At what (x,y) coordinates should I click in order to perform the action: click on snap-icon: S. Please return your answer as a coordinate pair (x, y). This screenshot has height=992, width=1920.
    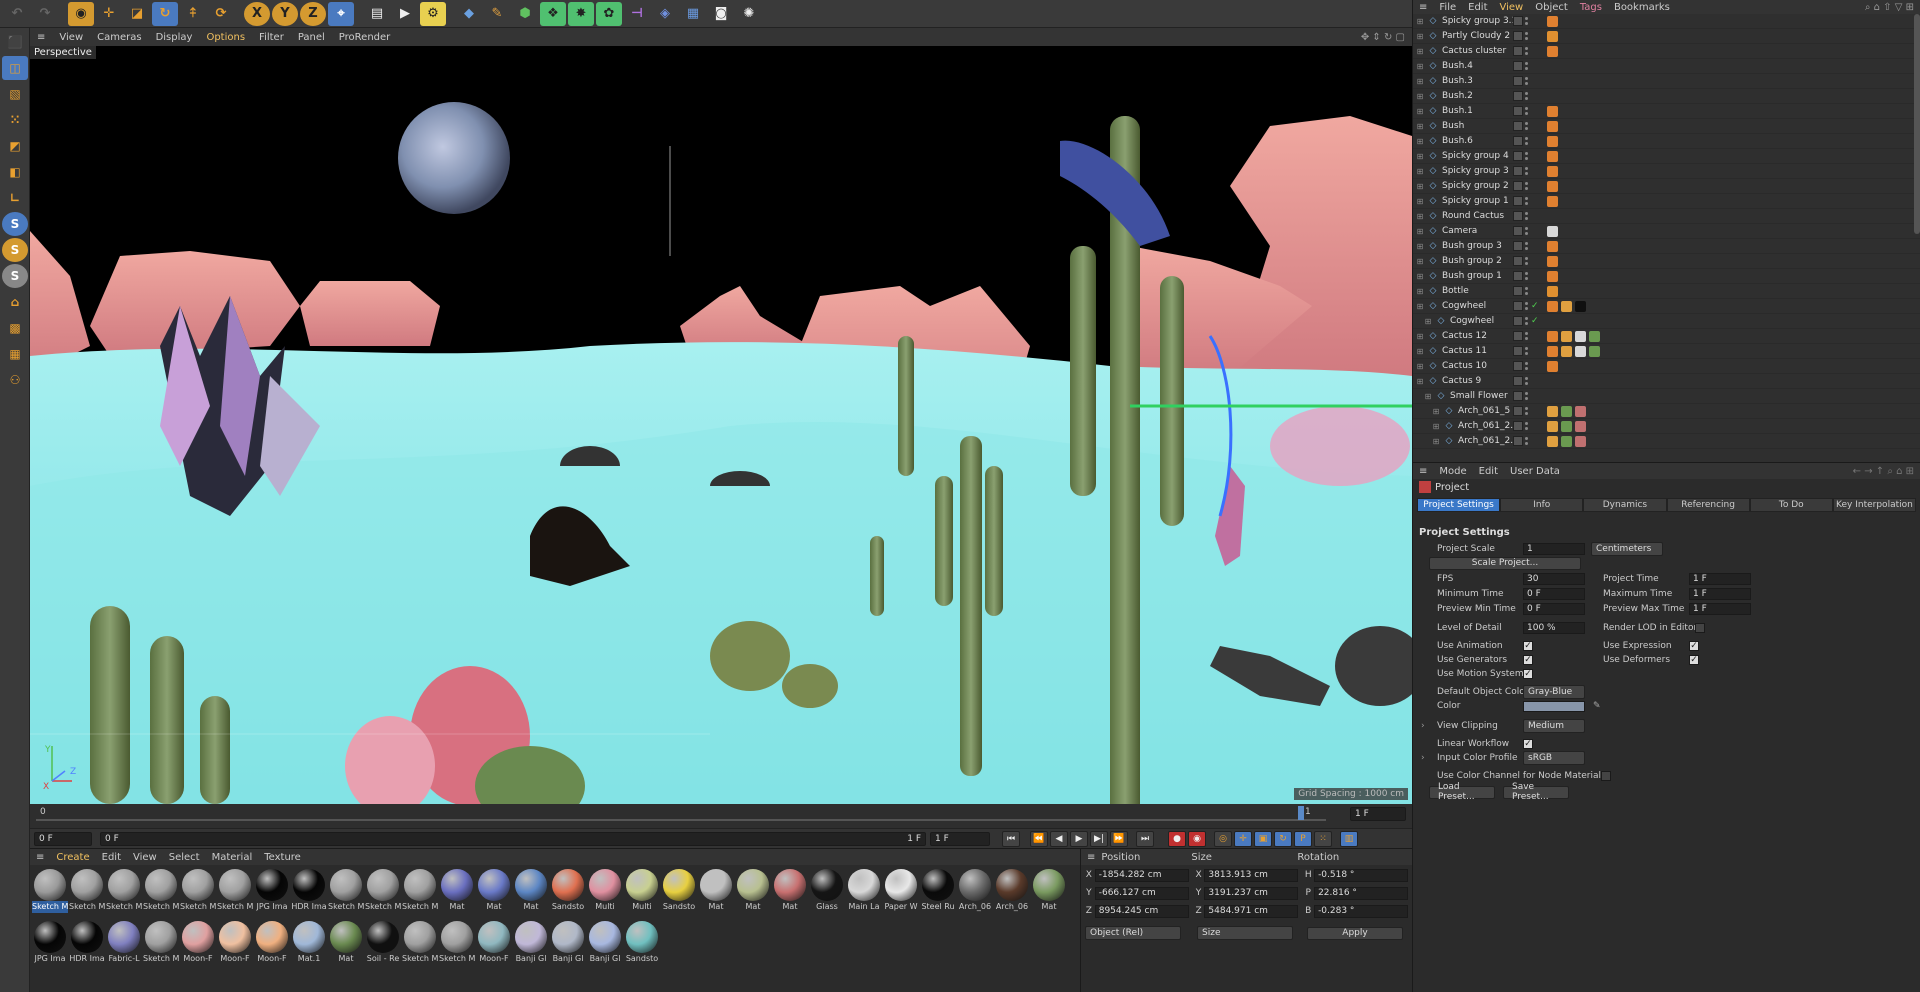
    Looking at the image, I should click on (15, 224).